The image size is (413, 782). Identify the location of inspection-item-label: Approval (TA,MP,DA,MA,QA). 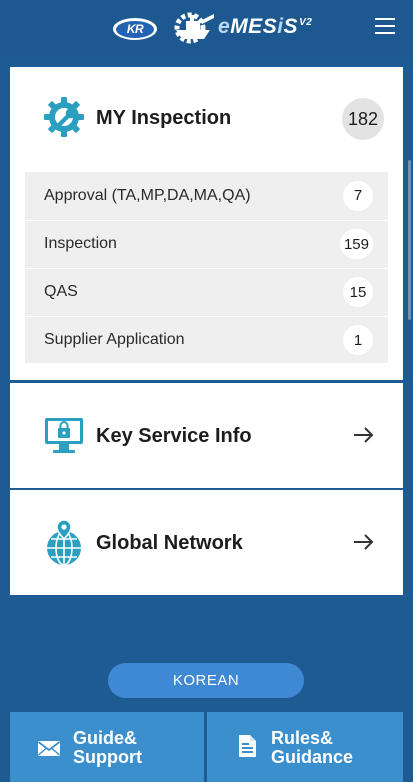
(147, 195).